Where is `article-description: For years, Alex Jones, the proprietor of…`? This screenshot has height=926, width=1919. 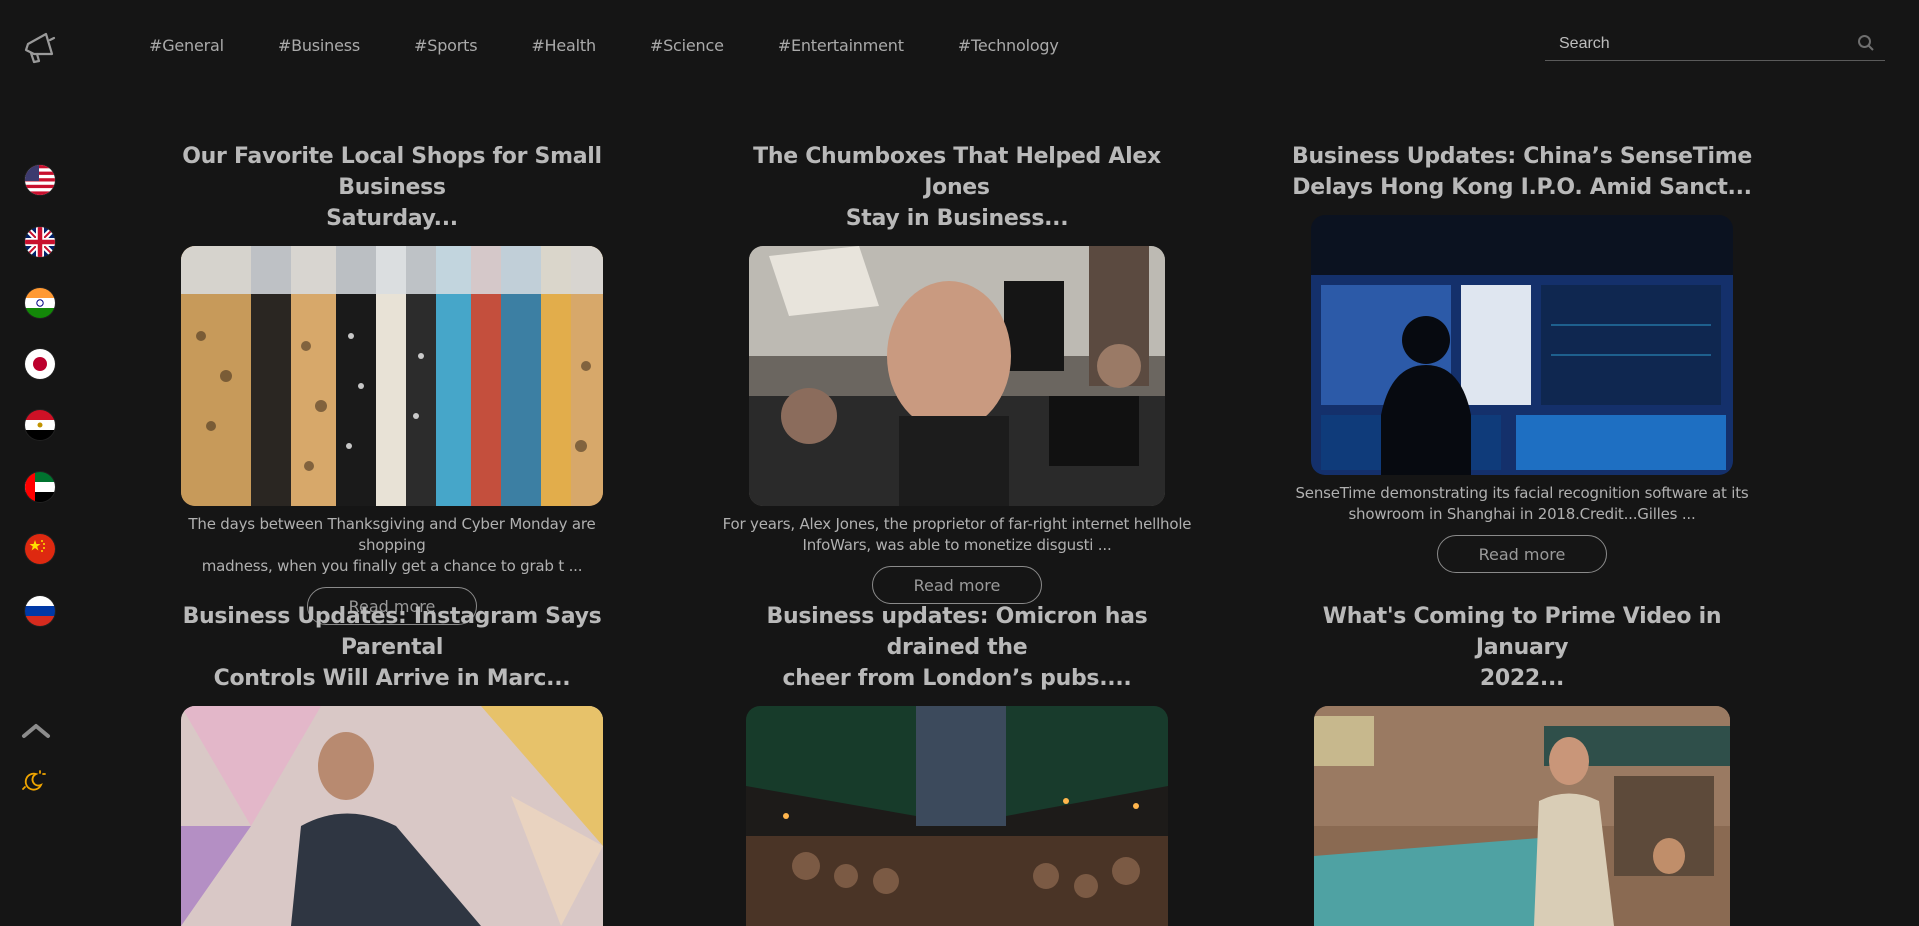
article-description: For years, Alex Jones, the proprietor of… is located at coordinates (957, 535).